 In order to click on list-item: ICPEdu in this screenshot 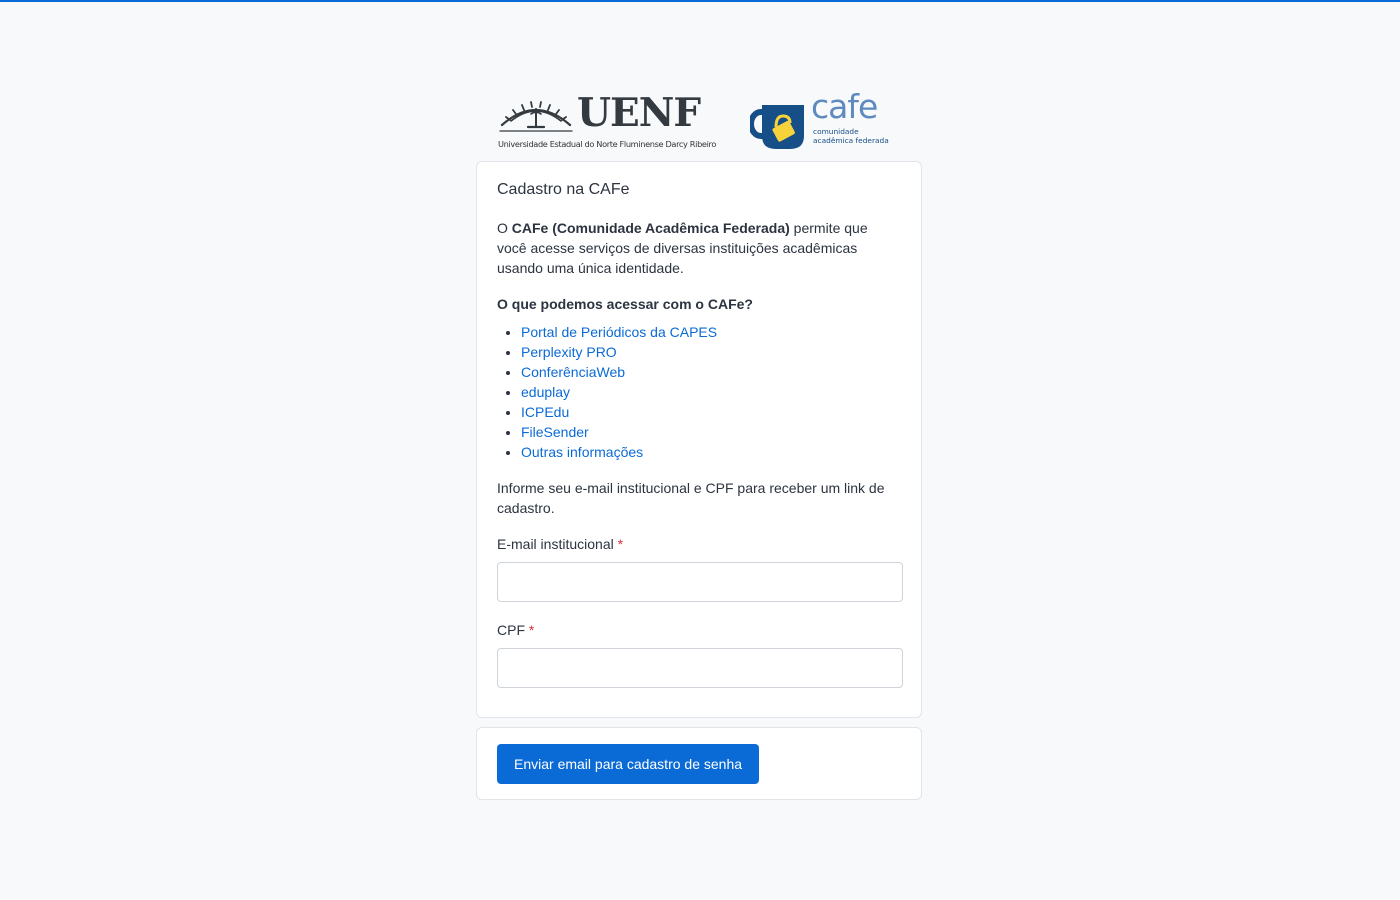, I will do `click(711, 412)`.